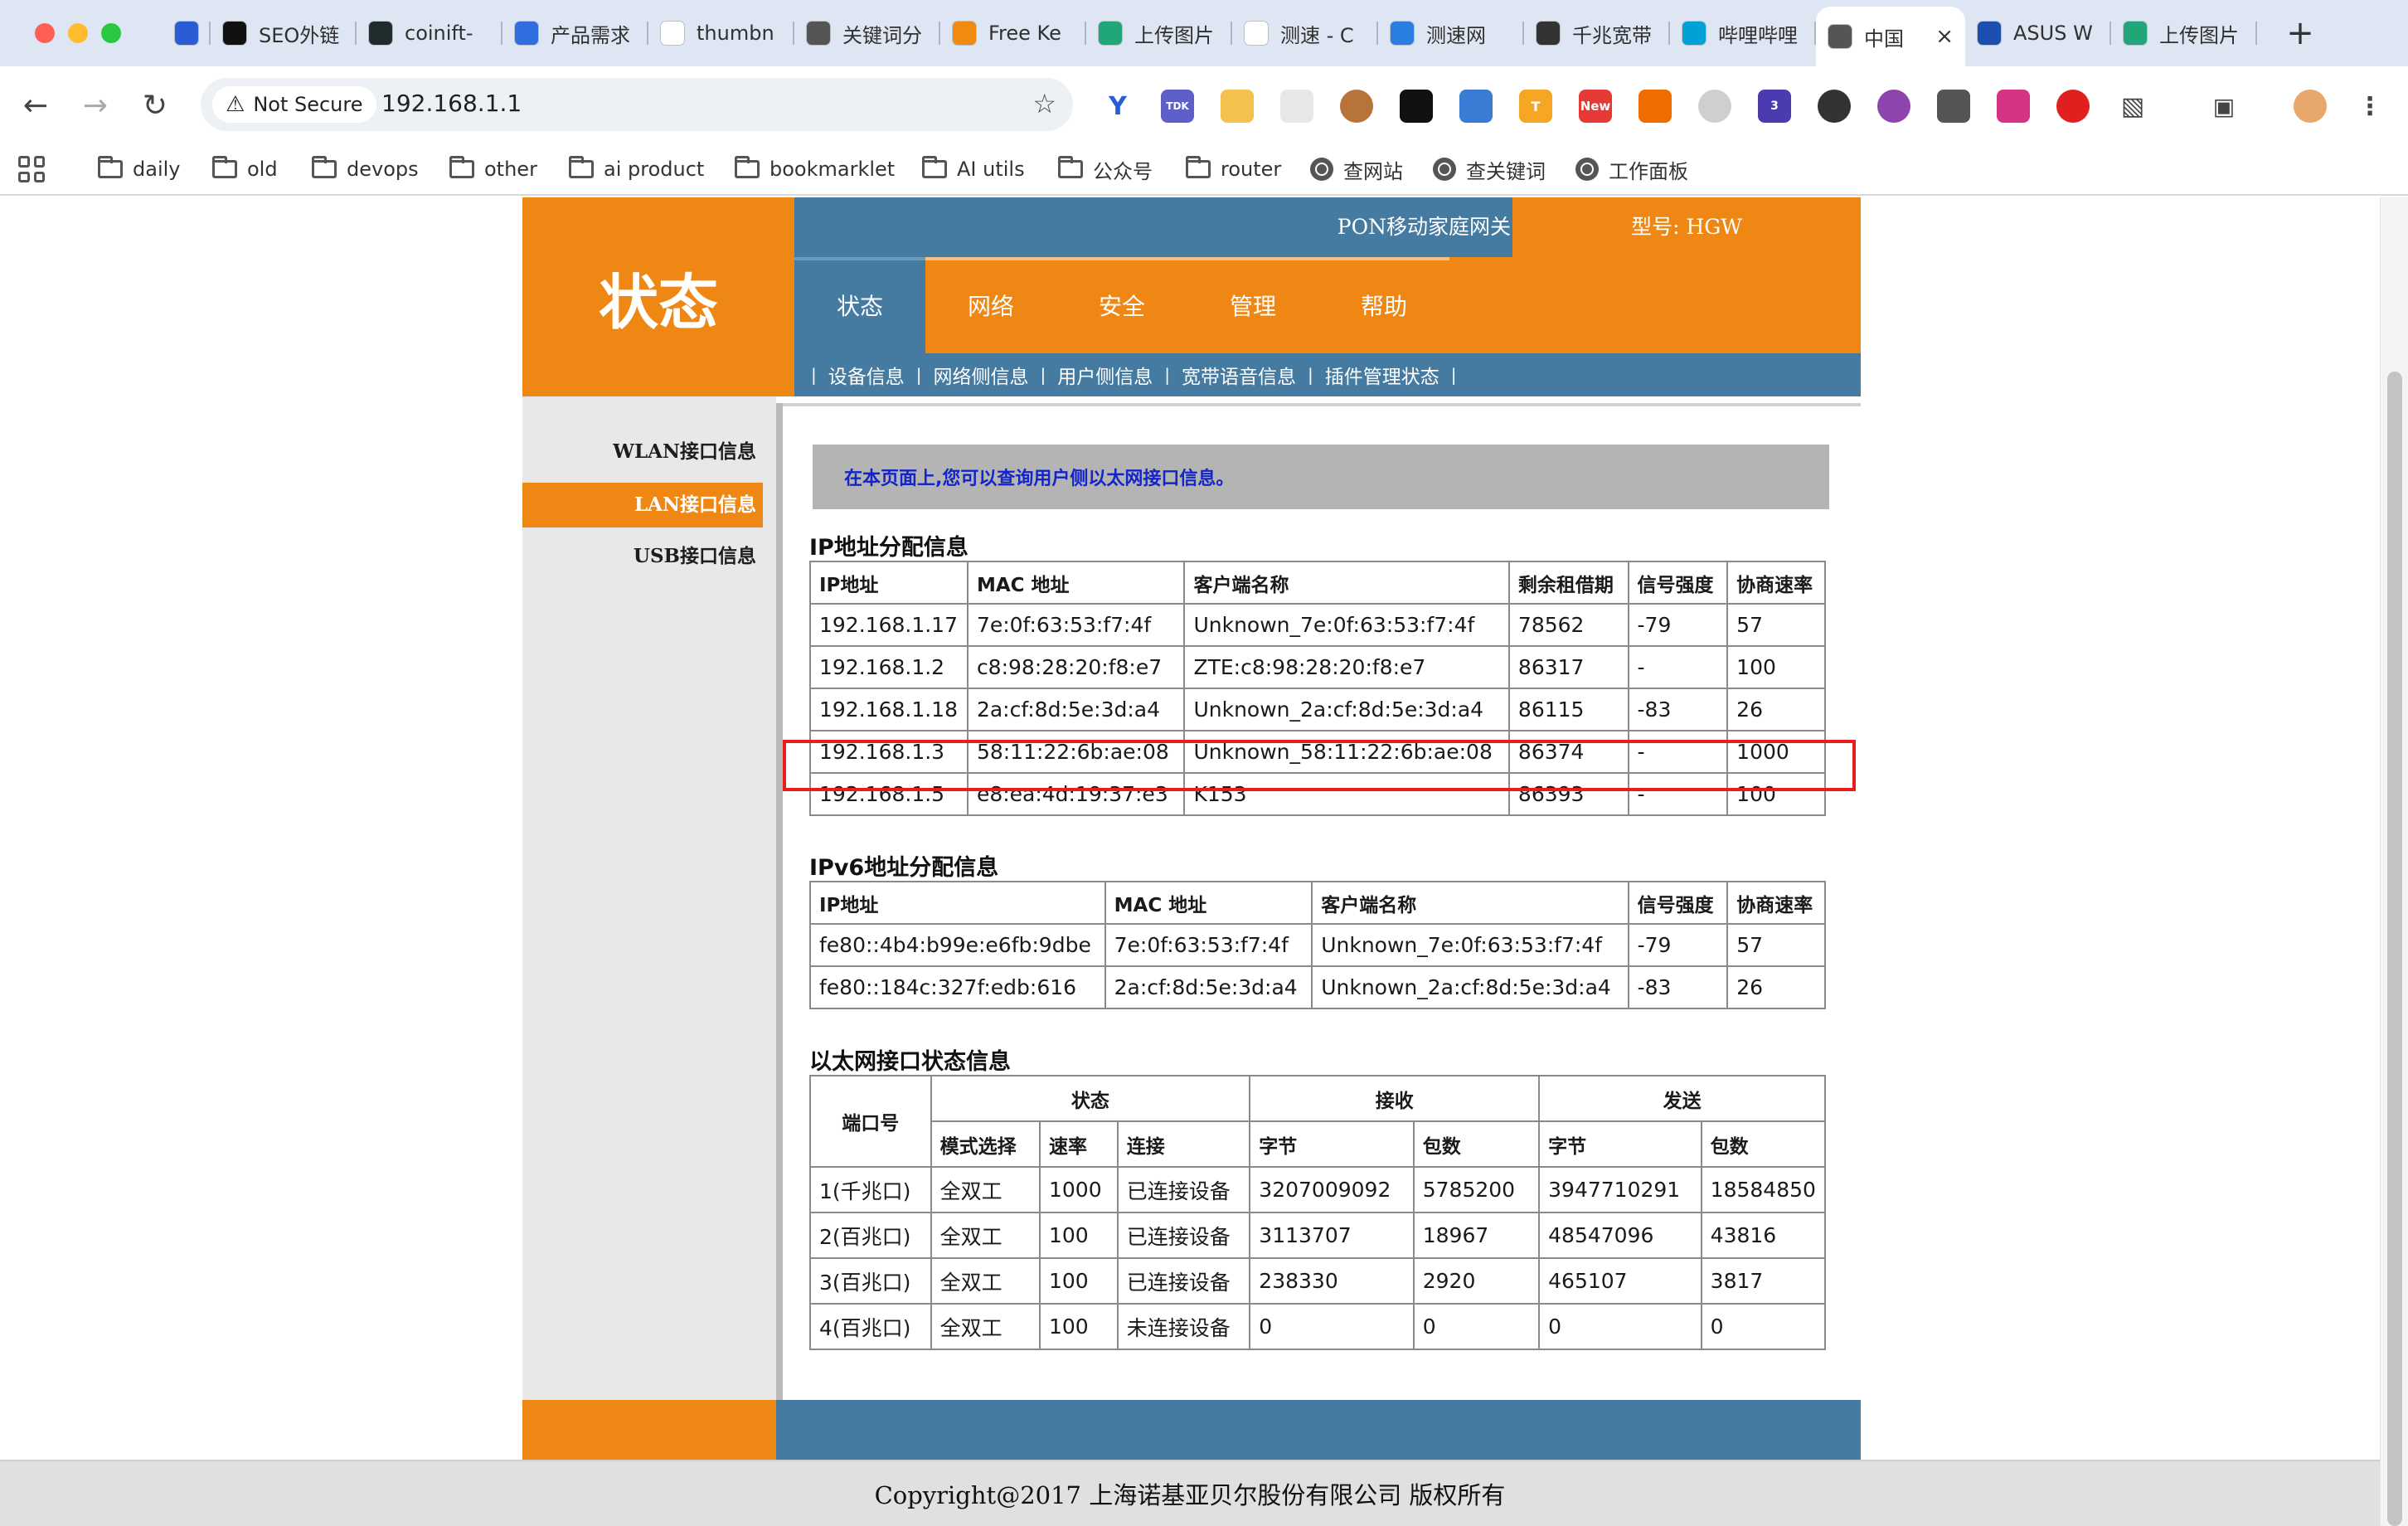  I want to click on bookmark-item: 工作面板, so click(1631, 169).